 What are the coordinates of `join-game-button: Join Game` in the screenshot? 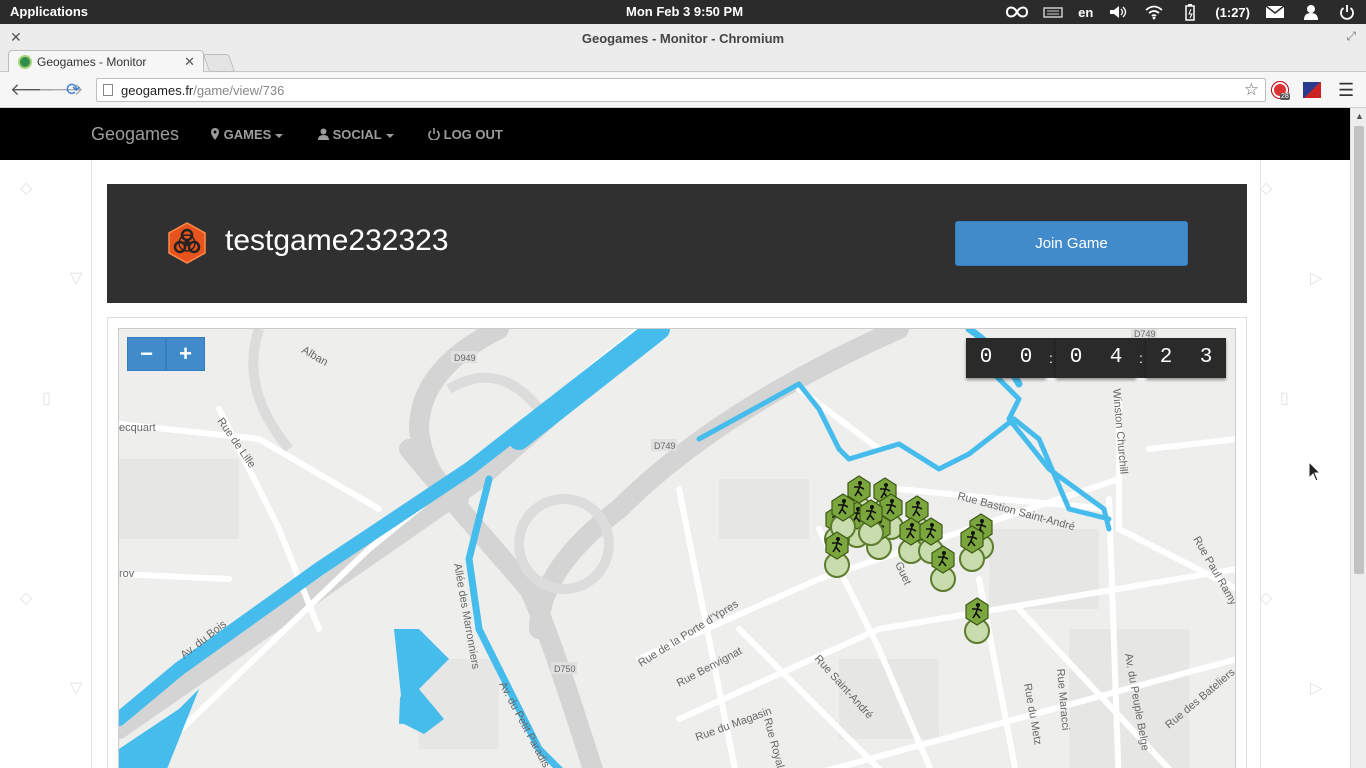 It's located at (1071, 243).